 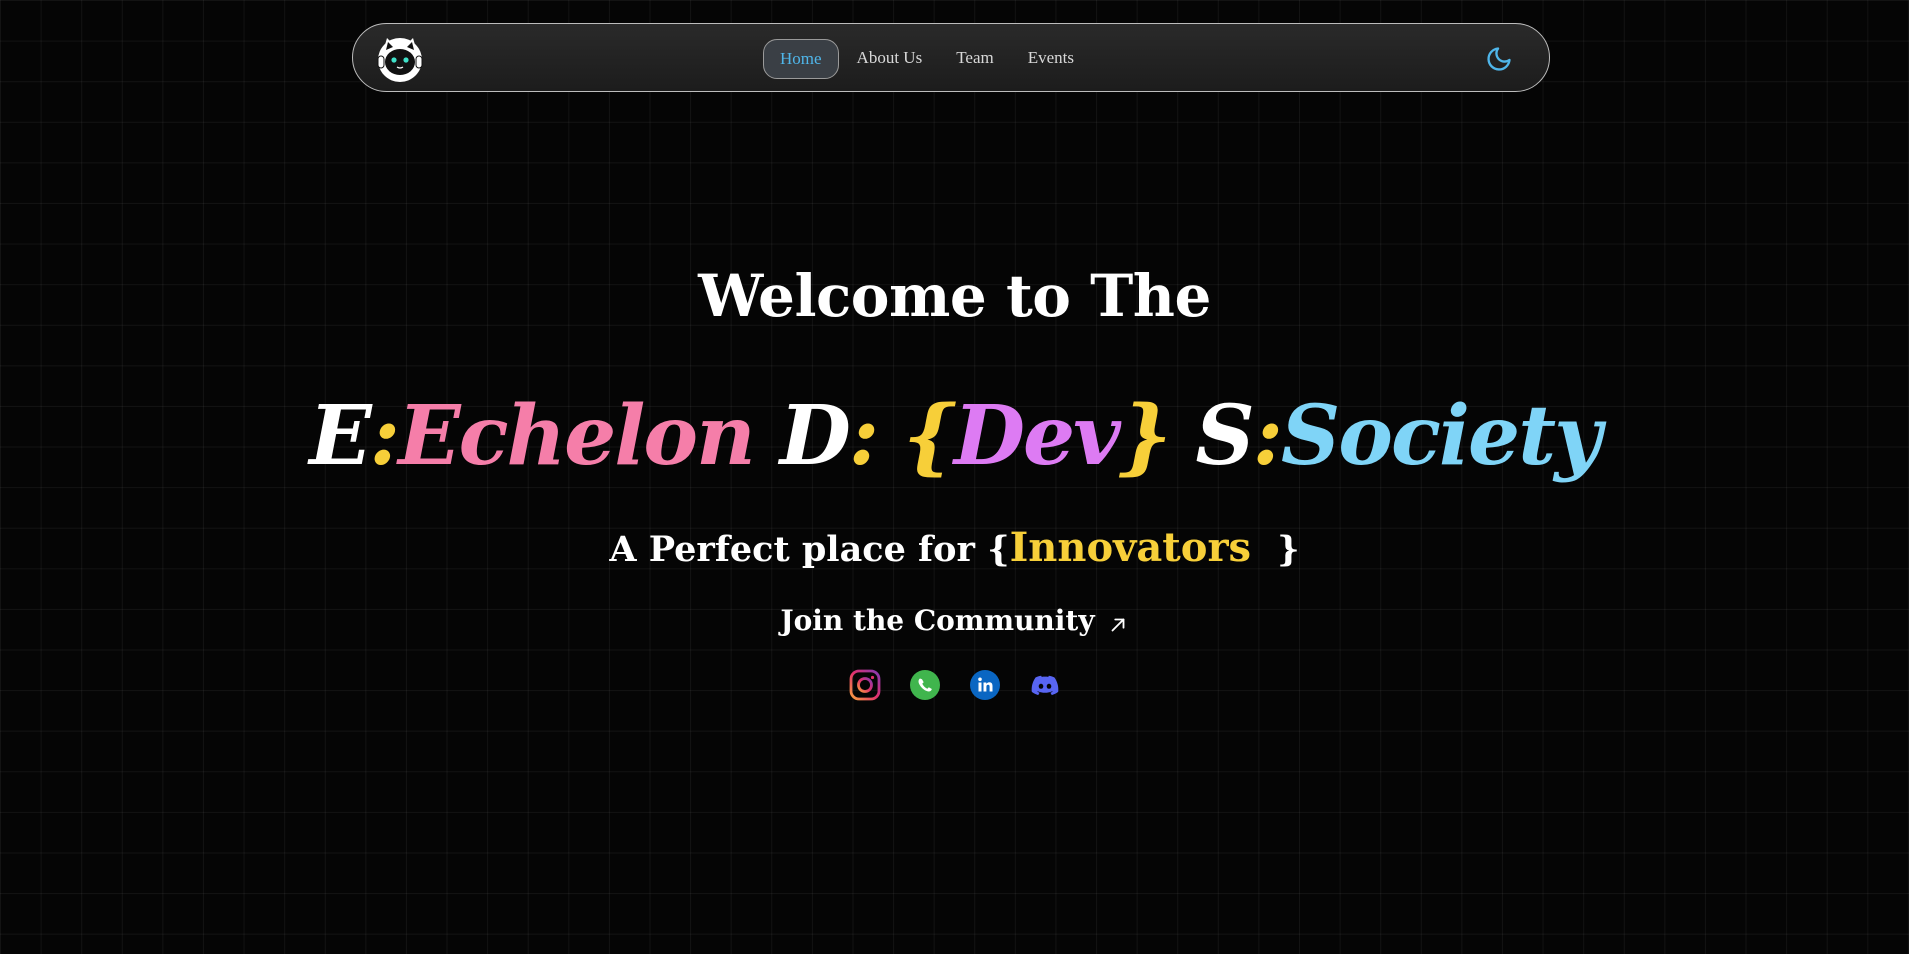 What do you see at coordinates (925, 685) in the screenshot?
I see `whatsapp-icon` at bounding box center [925, 685].